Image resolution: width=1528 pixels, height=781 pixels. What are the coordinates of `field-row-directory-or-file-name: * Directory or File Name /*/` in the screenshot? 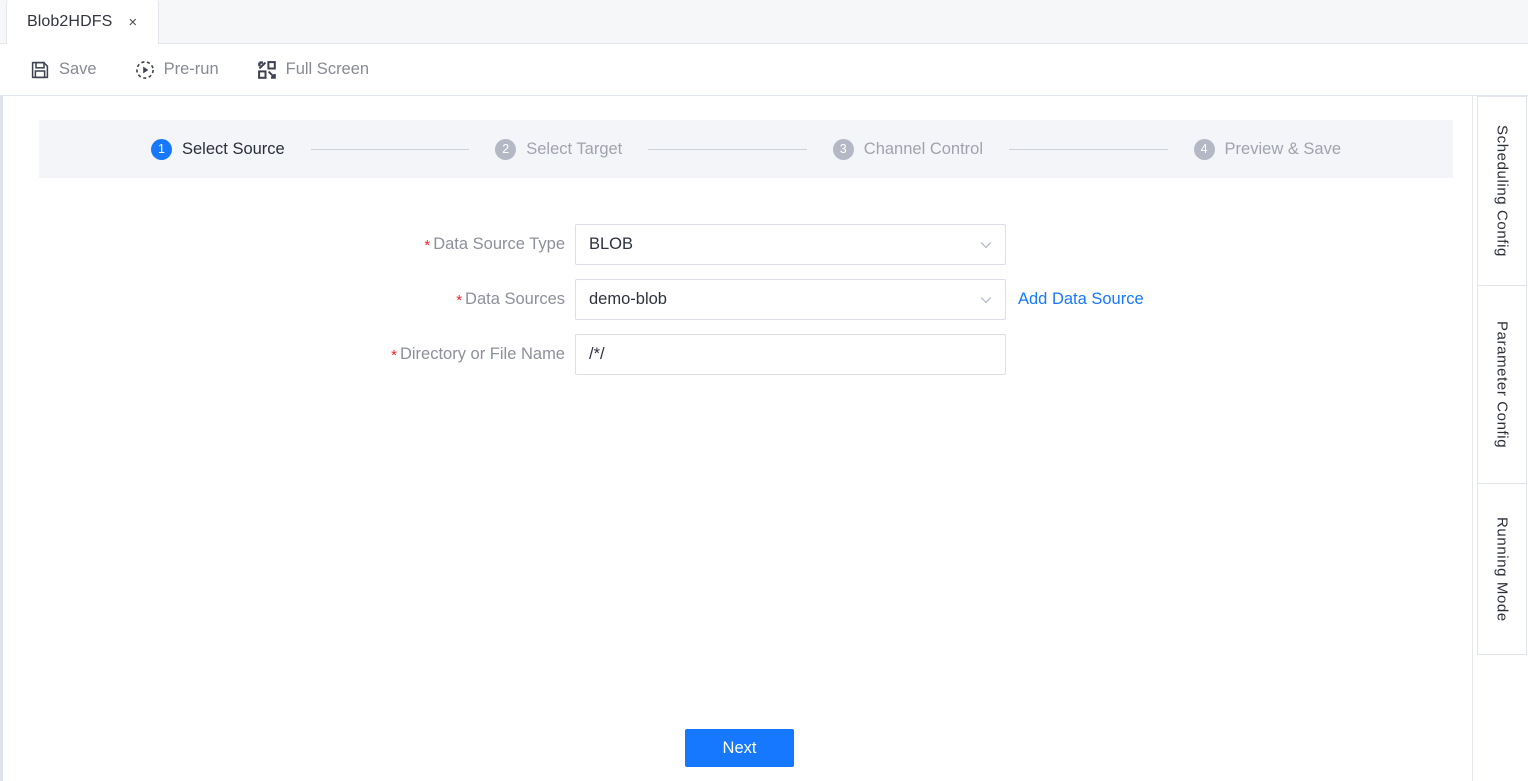 It's located at (739, 354).